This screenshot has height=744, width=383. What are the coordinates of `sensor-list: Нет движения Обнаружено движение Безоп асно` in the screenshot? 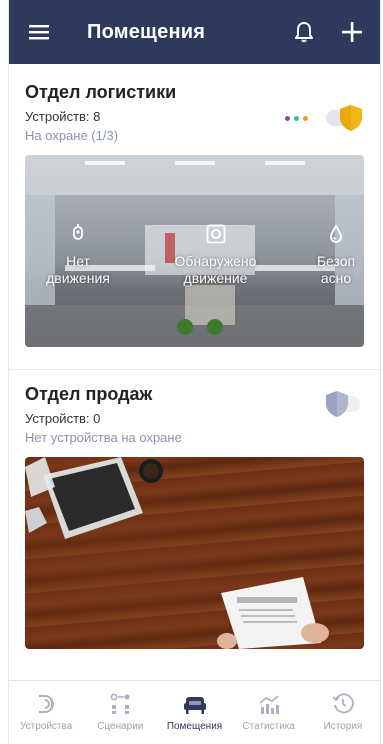 It's located at (194, 255).